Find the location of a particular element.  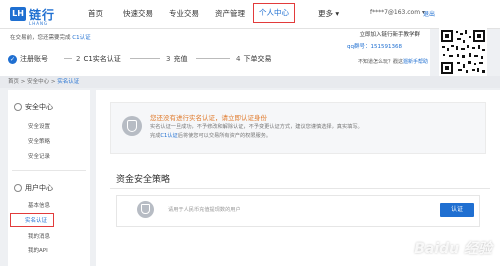

sidebar-item-security-log: 安全记录 is located at coordinates (39, 156).